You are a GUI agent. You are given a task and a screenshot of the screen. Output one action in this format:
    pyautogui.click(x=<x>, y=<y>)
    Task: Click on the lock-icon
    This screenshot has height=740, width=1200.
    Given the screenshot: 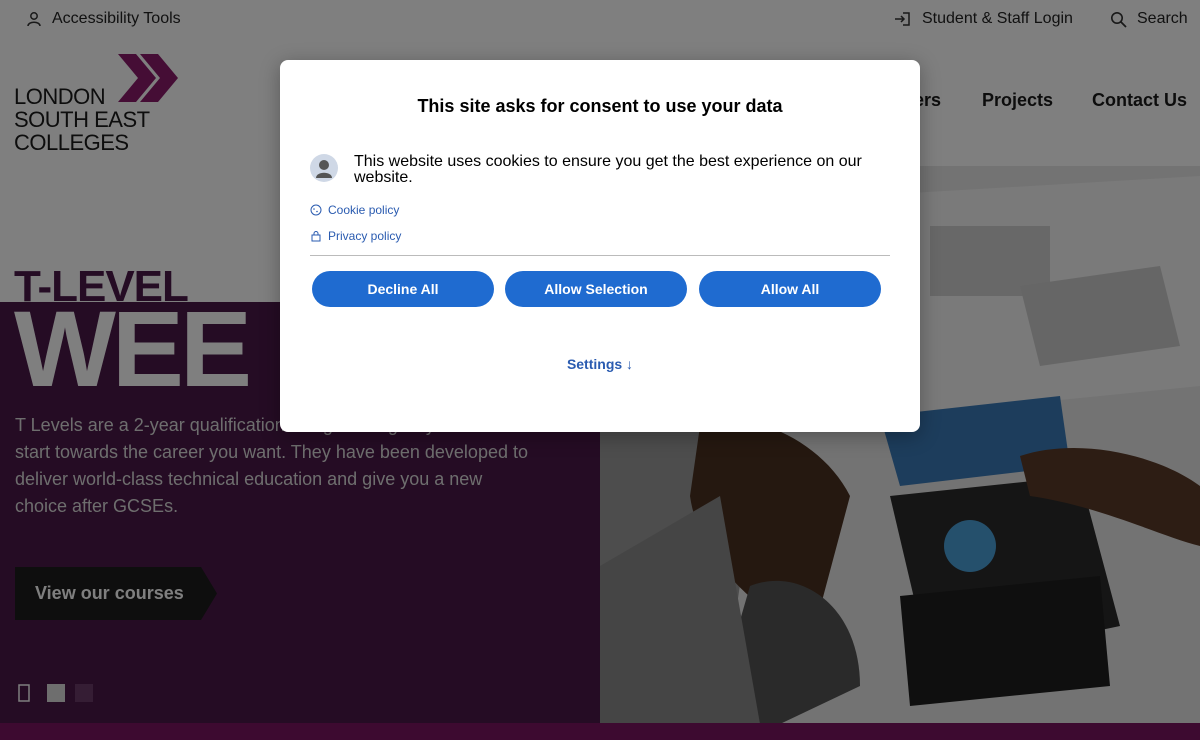 What is the action you would take?
    pyautogui.click(x=316, y=236)
    